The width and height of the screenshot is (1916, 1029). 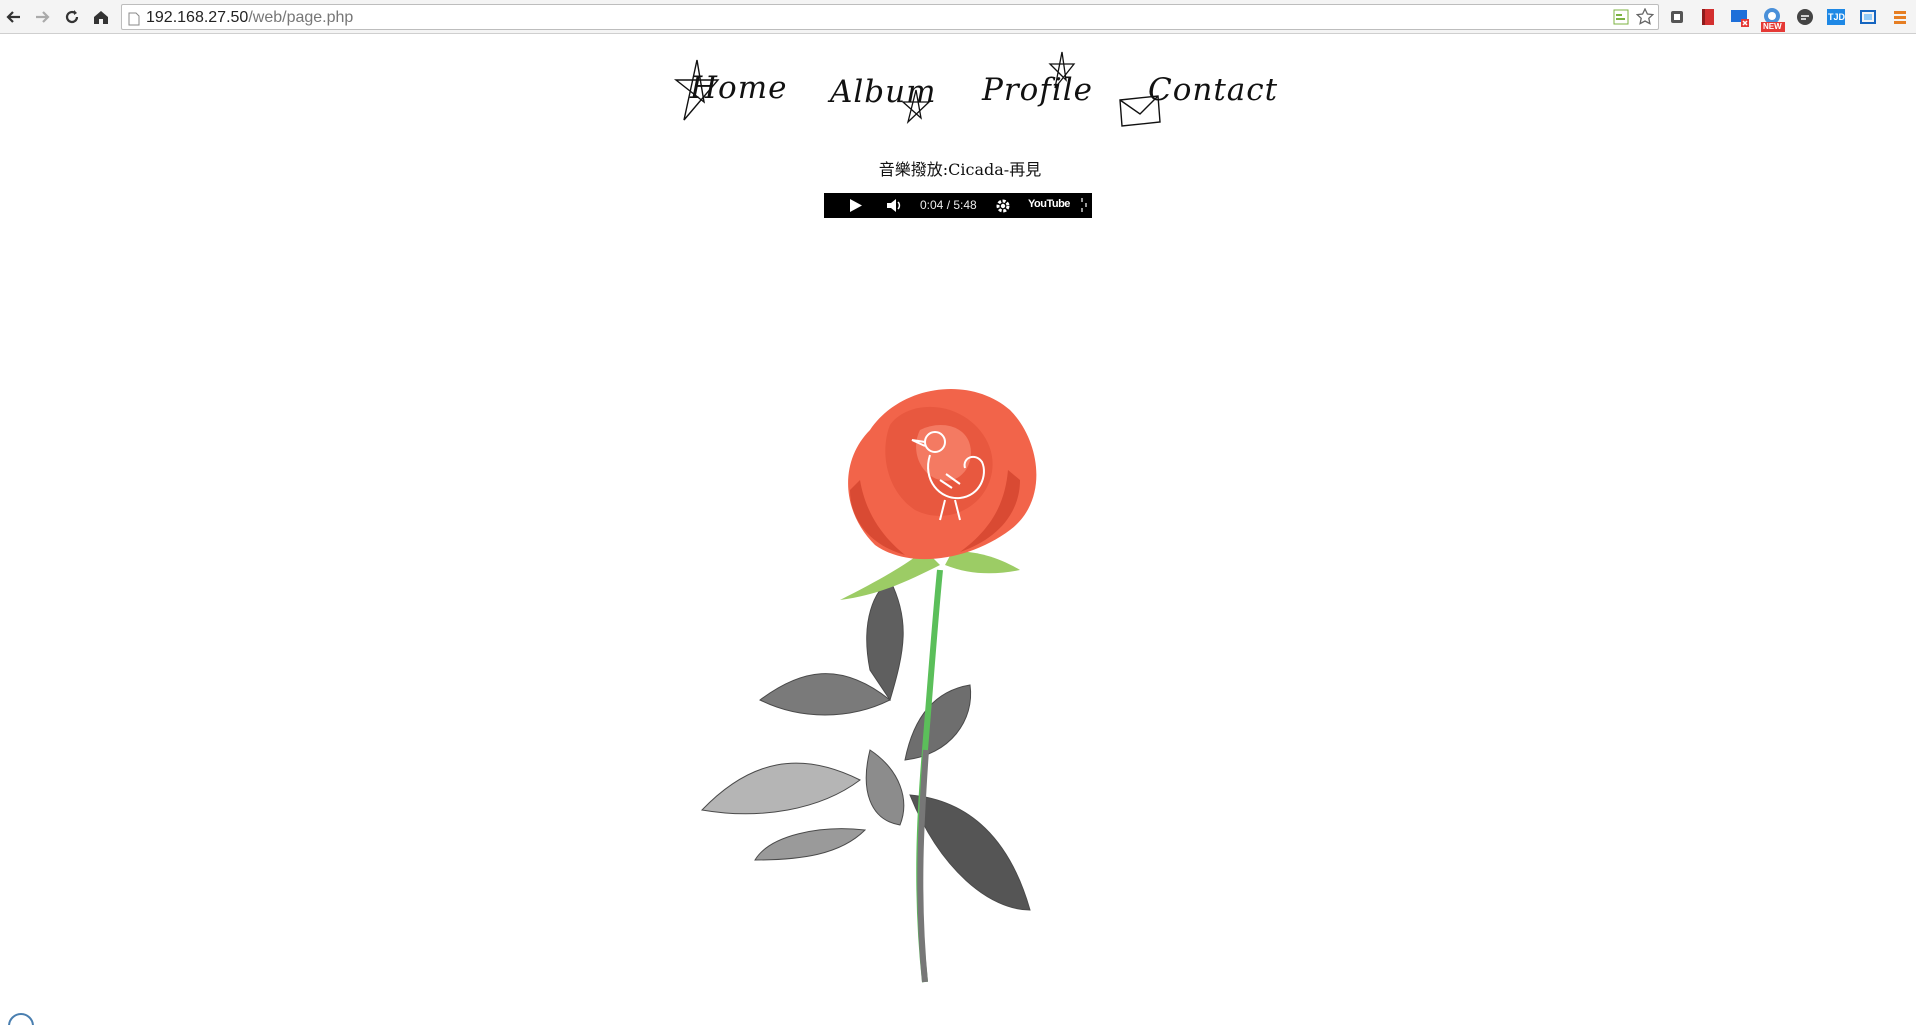 What do you see at coordinates (101, 17) in the screenshot?
I see `home-icon` at bounding box center [101, 17].